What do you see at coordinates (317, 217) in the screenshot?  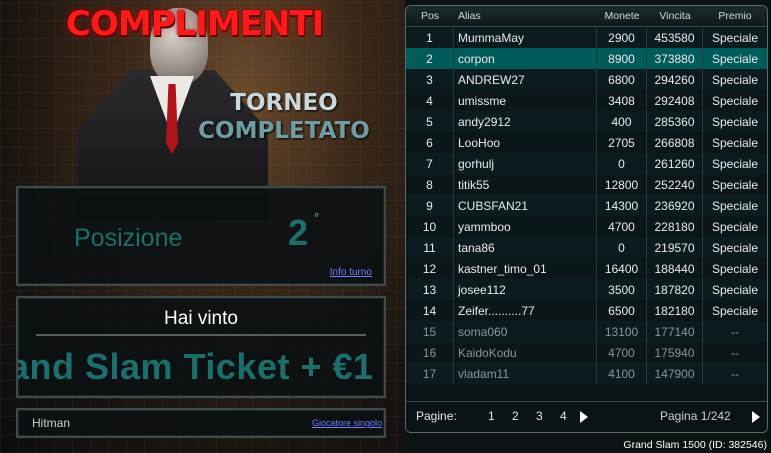 I see `position-ordinal: °` at bounding box center [317, 217].